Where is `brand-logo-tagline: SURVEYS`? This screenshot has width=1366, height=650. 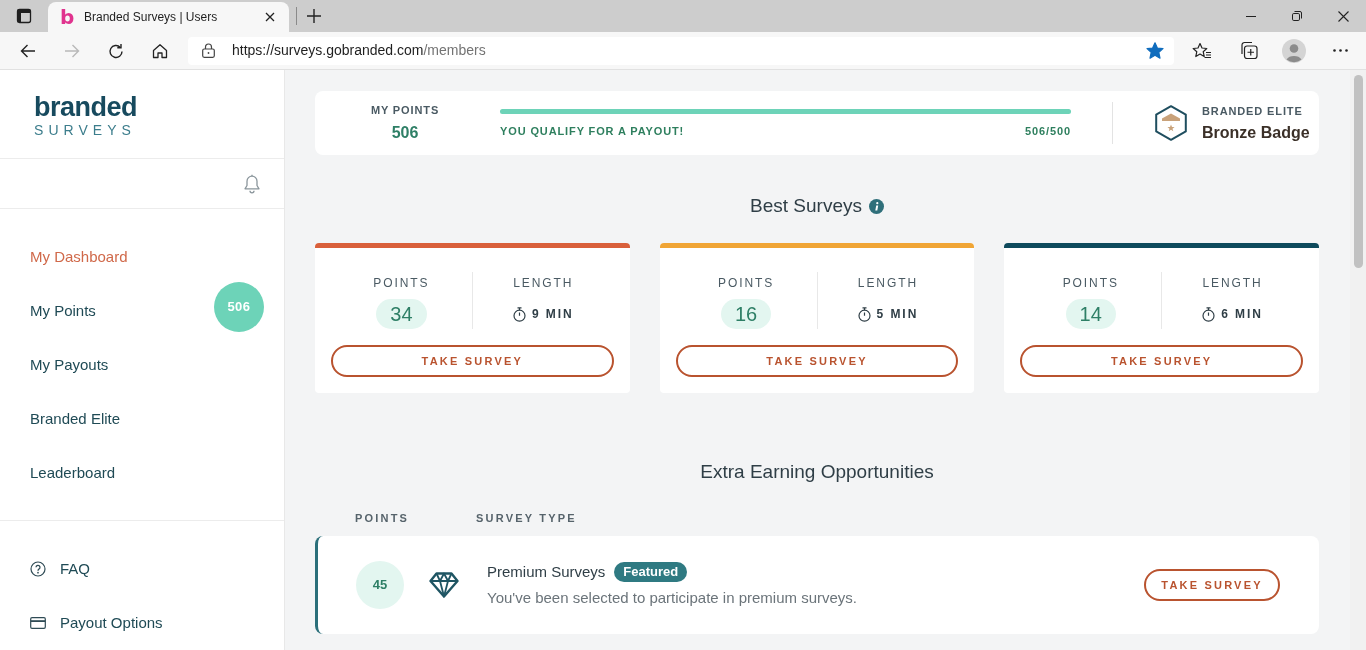 brand-logo-tagline: SURVEYS is located at coordinates (85, 129).